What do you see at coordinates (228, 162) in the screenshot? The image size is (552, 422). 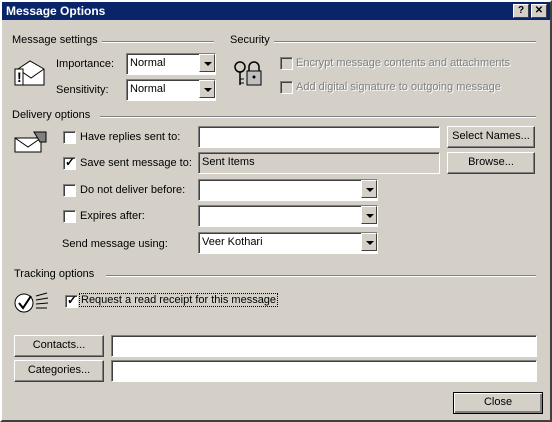 I see `save-sent-value: Sent Items` at bounding box center [228, 162].